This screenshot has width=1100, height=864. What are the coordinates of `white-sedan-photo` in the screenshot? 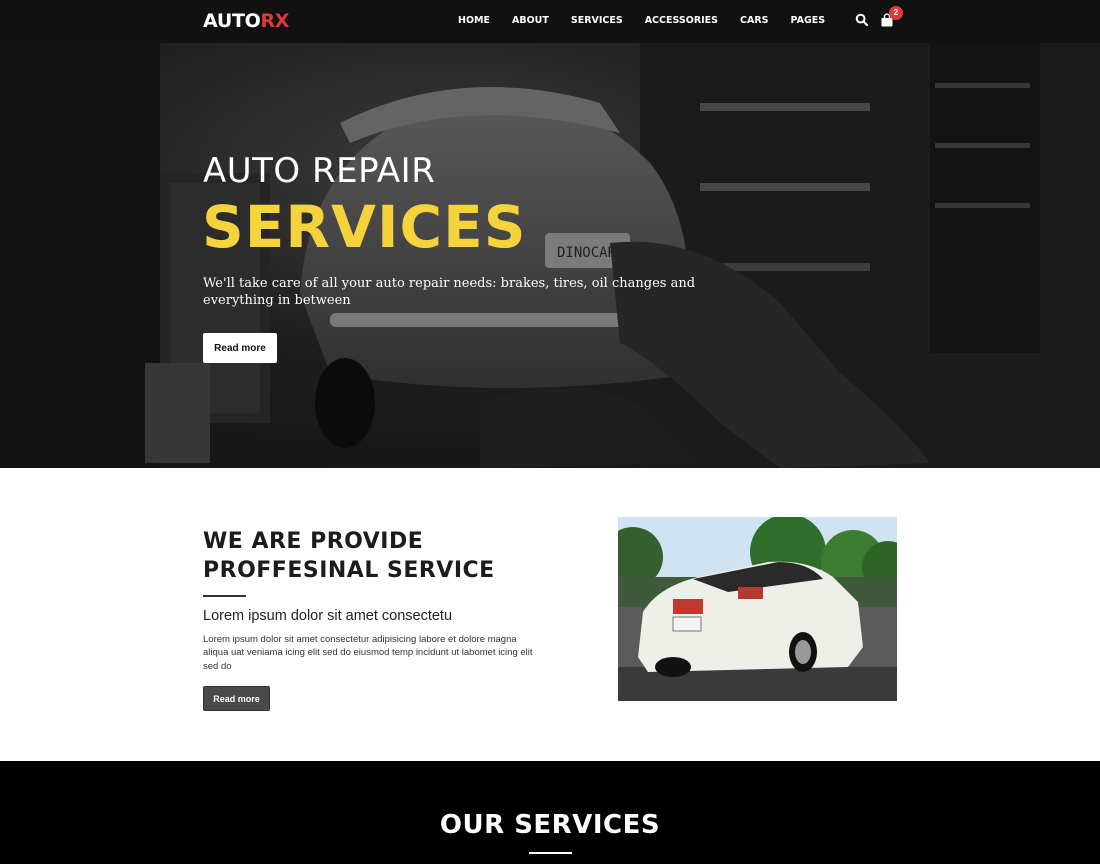 It's located at (757, 609).